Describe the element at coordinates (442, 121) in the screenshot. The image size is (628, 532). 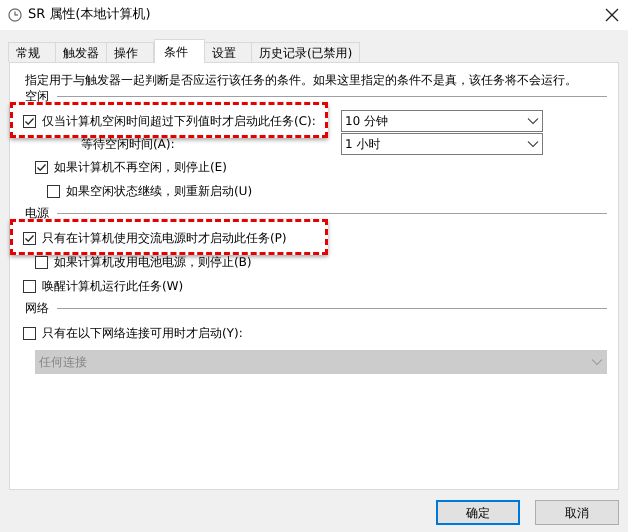
I see `dropdown: 10 分钟` at that location.